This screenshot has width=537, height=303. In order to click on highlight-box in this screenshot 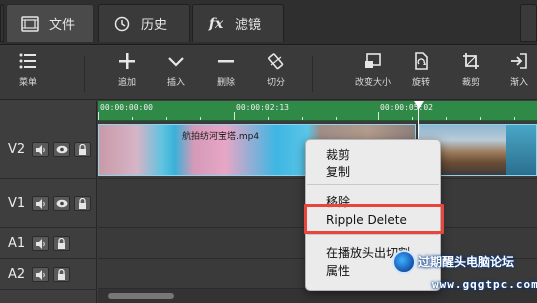, I will do `click(374, 219)`.